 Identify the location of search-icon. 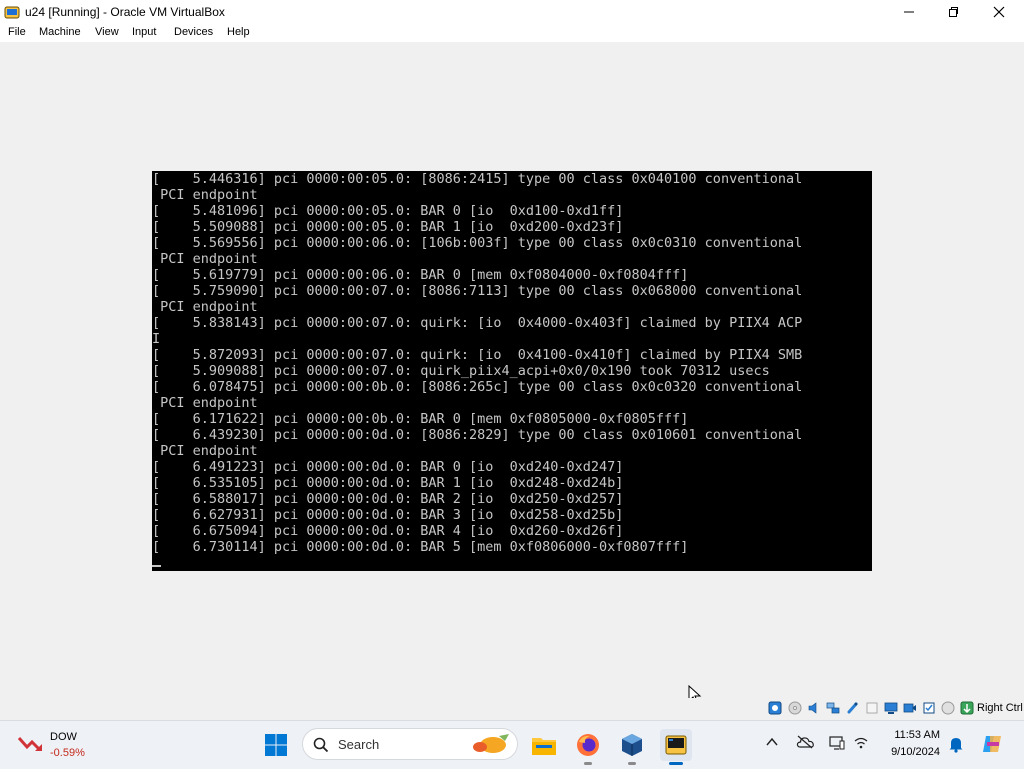
(321, 747).